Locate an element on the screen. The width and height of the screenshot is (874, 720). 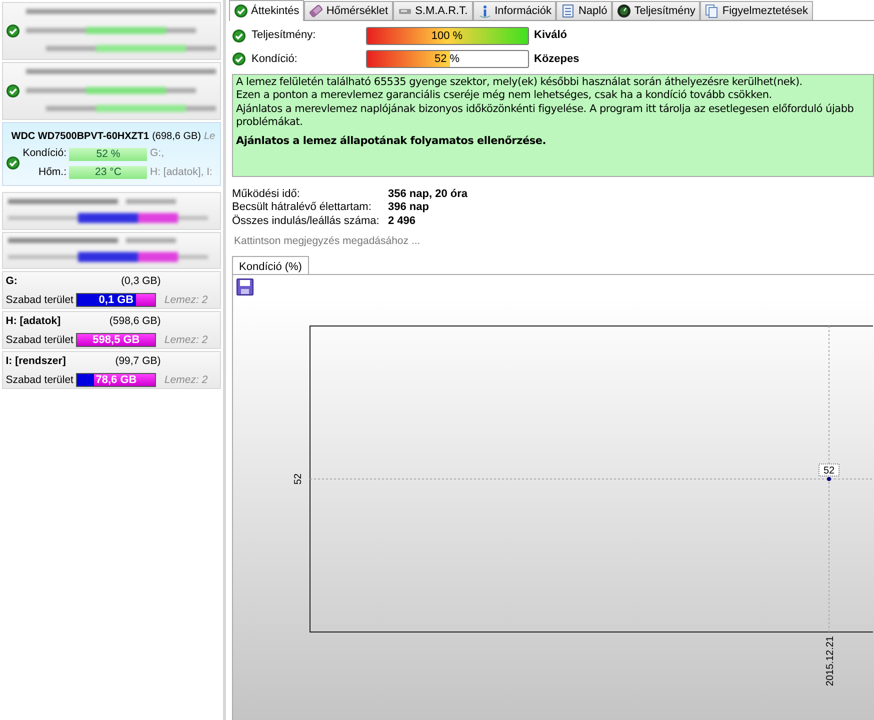
drive-size: (698,6 GB) is located at coordinates (176, 137).